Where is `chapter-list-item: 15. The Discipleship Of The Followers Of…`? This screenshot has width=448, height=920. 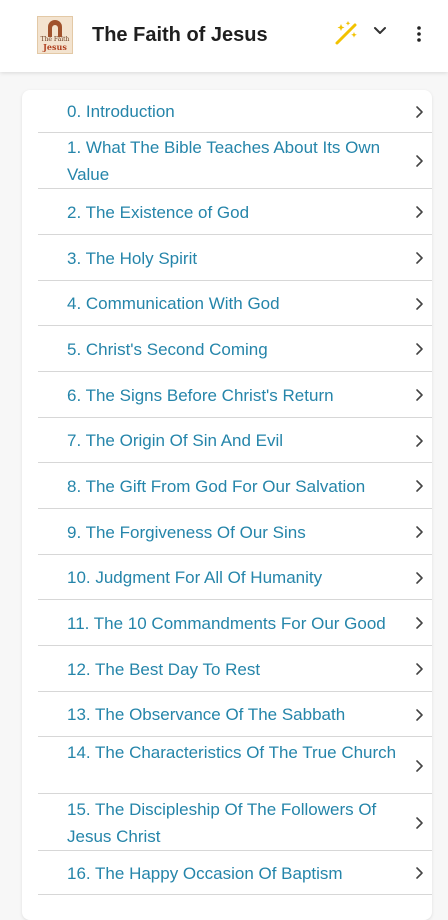 chapter-list-item: 15. The Discipleship Of The Followers Of… is located at coordinates (235, 822).